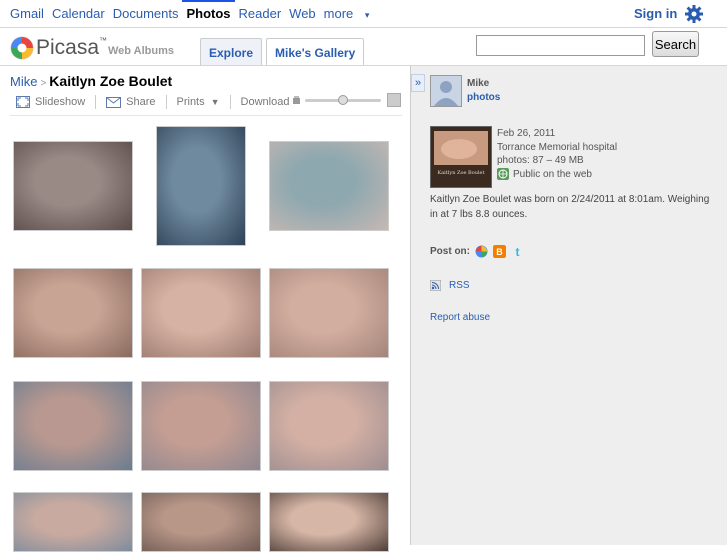  What do you see at coordinates (315, 52) in the screenshot?
I see `tab-mikes-gallery: Mike's Gallery` at bounding box center [315, 52].